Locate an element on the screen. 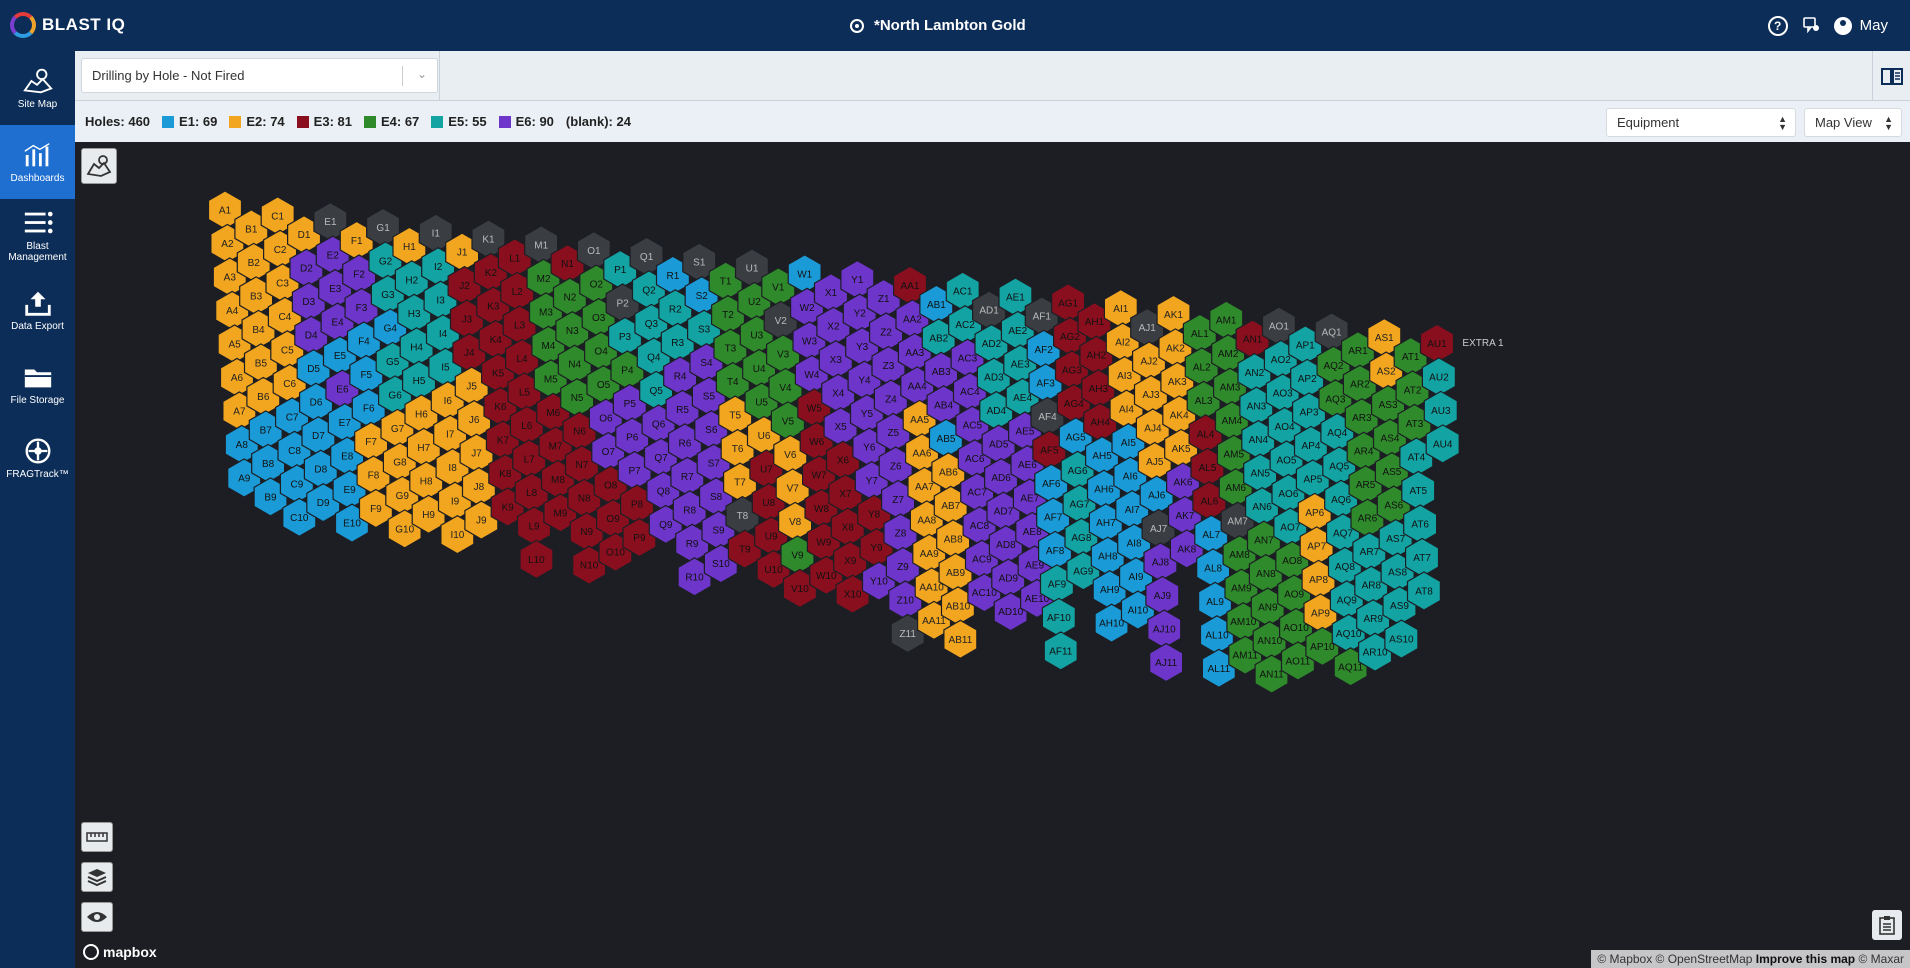 The image size is (1910, 968). hole-label: AF1 is located at coordinates (1042, 316).